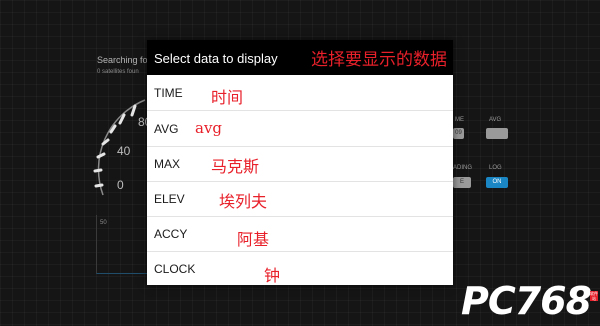  What do you see at coordinates (124, 60) in the screenshot?
I see `gps-status-title: Searching for` at bounding box center [124, 60].